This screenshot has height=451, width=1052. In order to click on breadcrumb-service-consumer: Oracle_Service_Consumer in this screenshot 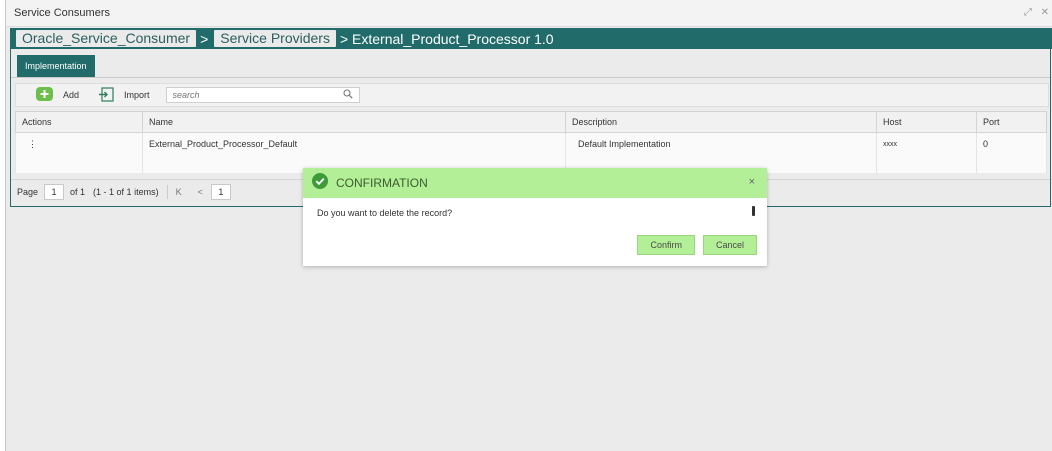, I will do `click(106, 38)`.